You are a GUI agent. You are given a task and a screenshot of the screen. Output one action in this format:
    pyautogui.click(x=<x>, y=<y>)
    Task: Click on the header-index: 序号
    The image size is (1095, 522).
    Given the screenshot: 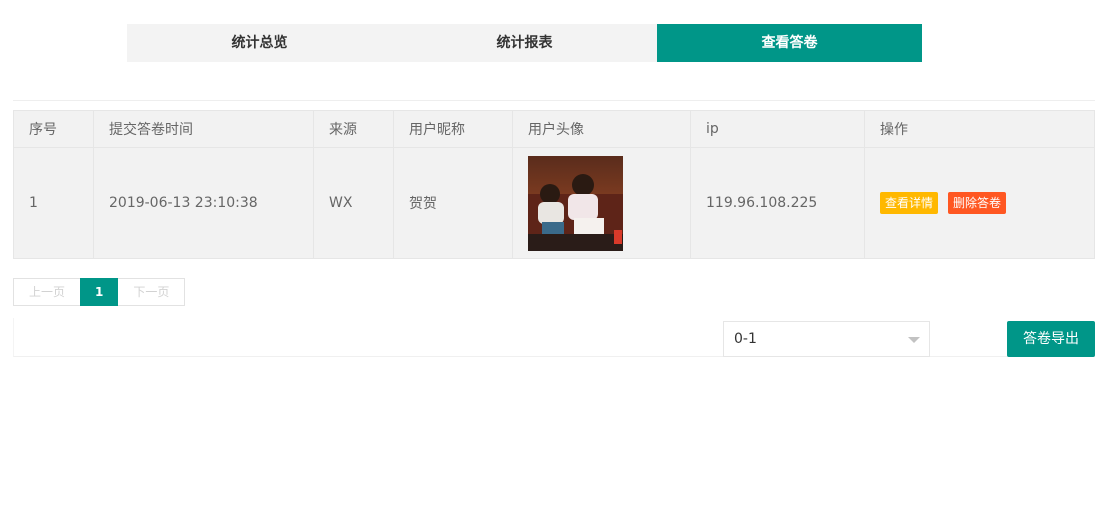 What is the action you would take?
    pyautogui.click(x=53, y=129)
    